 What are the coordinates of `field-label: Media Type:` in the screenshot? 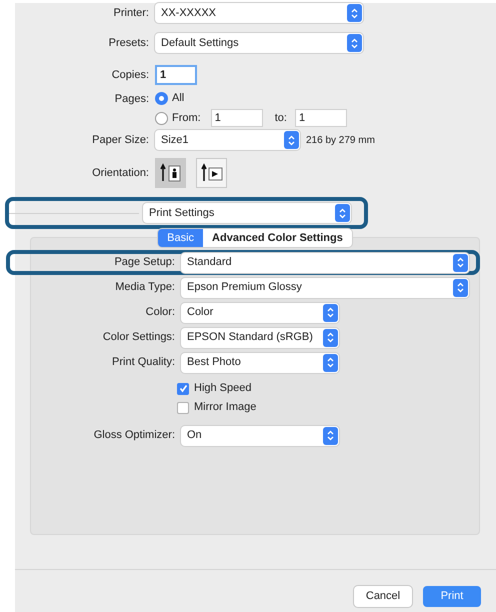 It's located at (145, 288).